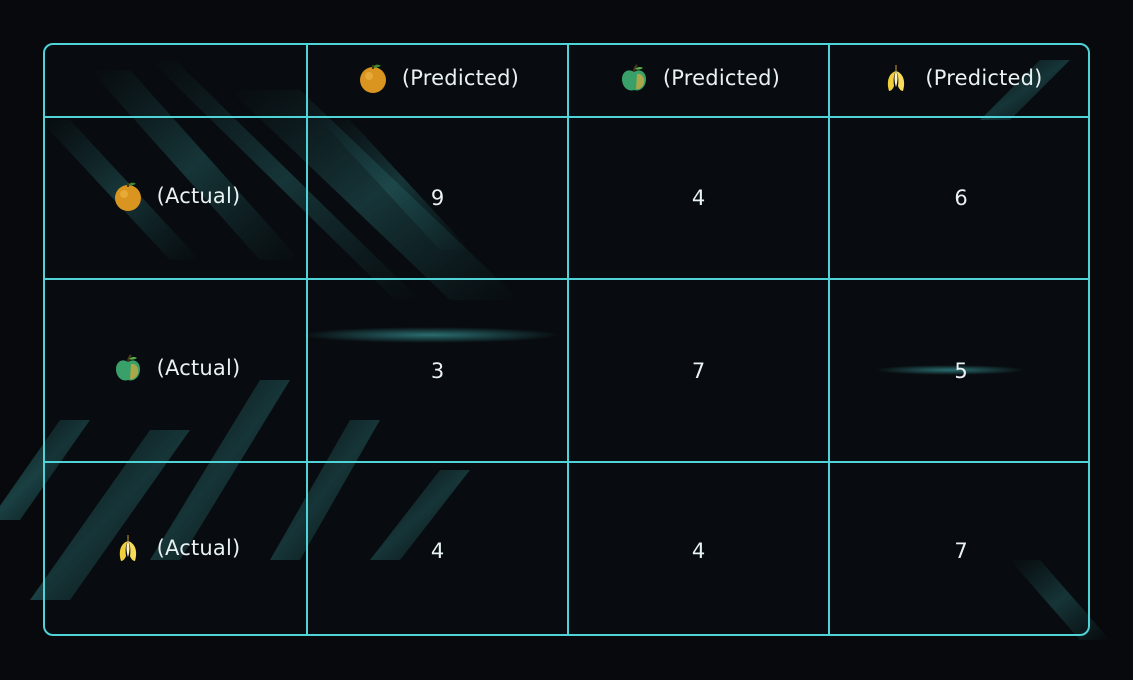 The width and height of the screenshot is (1133, 680). I want to click on column-header-orange: (Predicted), so click(437, 81).